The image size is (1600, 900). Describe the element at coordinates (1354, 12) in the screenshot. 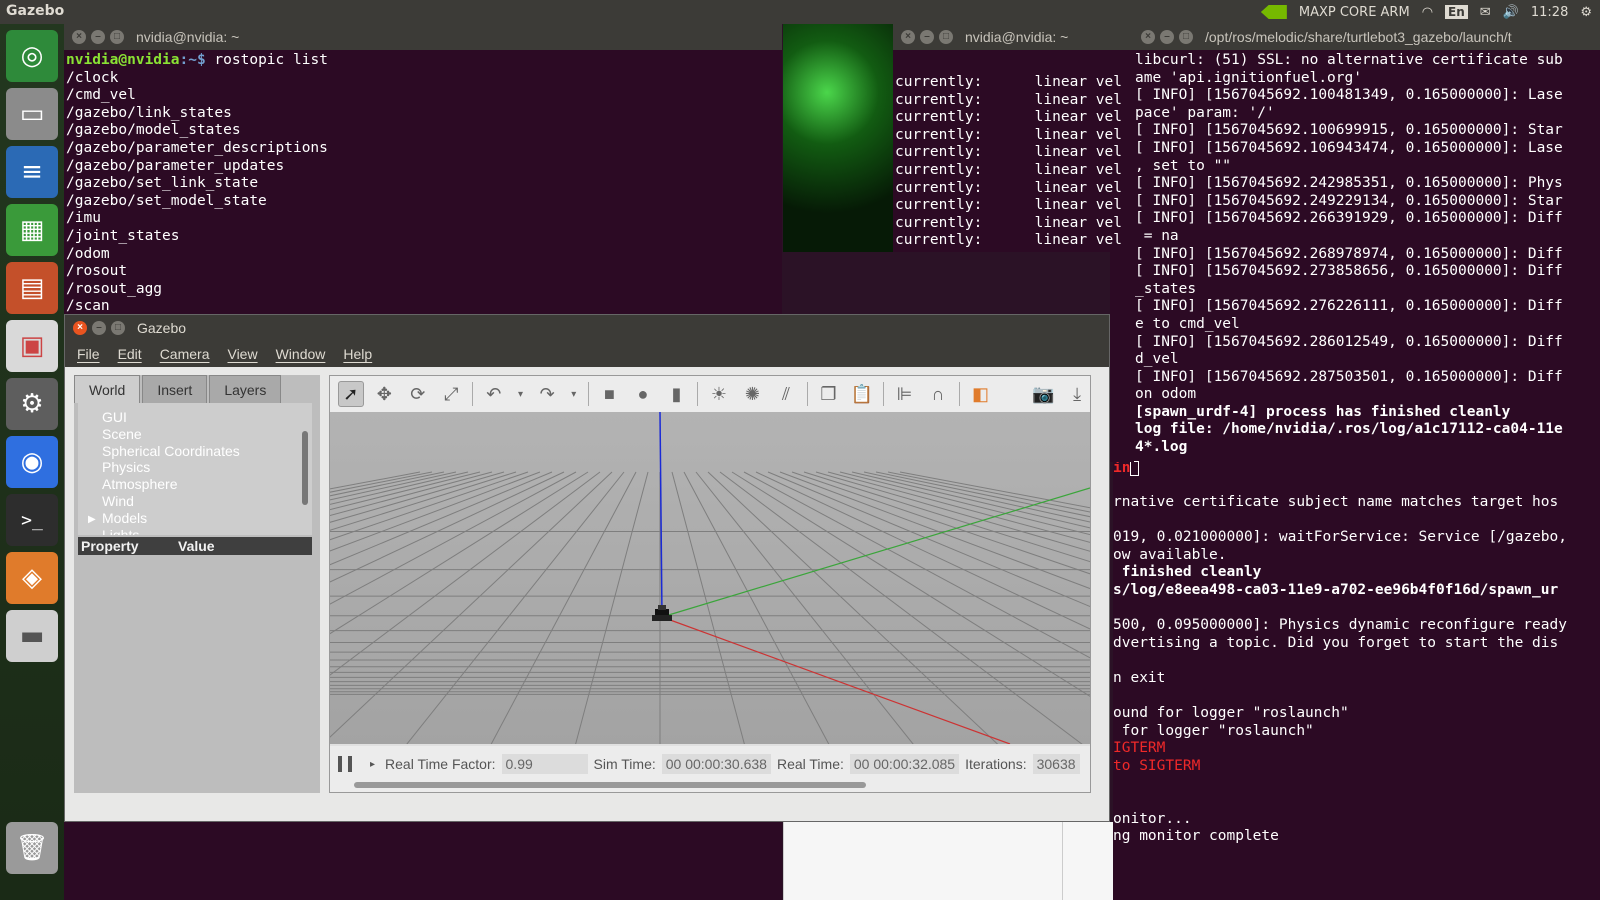

I see `power-mode-indicator: MAXP CORE ARM` at that location.